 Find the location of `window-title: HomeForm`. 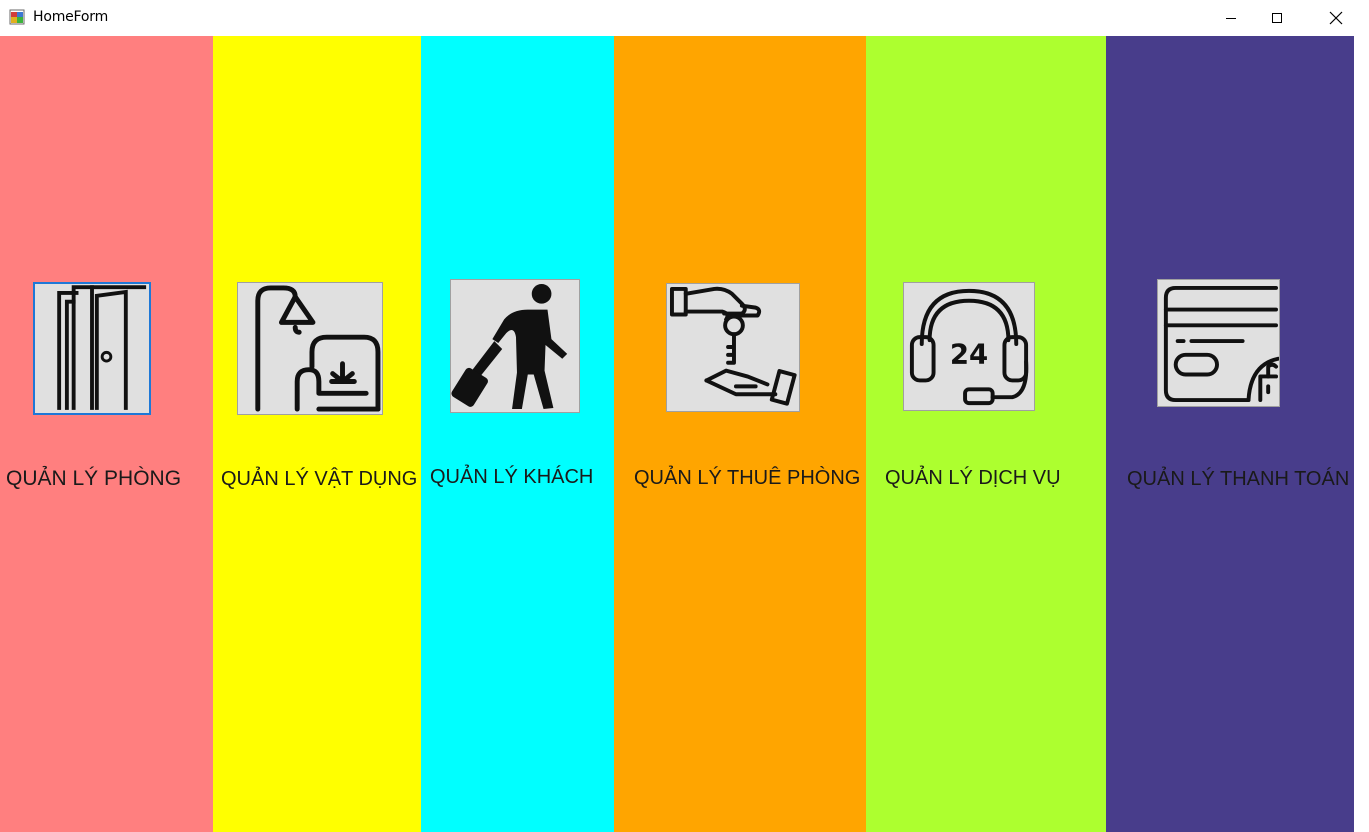

window-title: HomeForm is located at coordinates (71, 17).